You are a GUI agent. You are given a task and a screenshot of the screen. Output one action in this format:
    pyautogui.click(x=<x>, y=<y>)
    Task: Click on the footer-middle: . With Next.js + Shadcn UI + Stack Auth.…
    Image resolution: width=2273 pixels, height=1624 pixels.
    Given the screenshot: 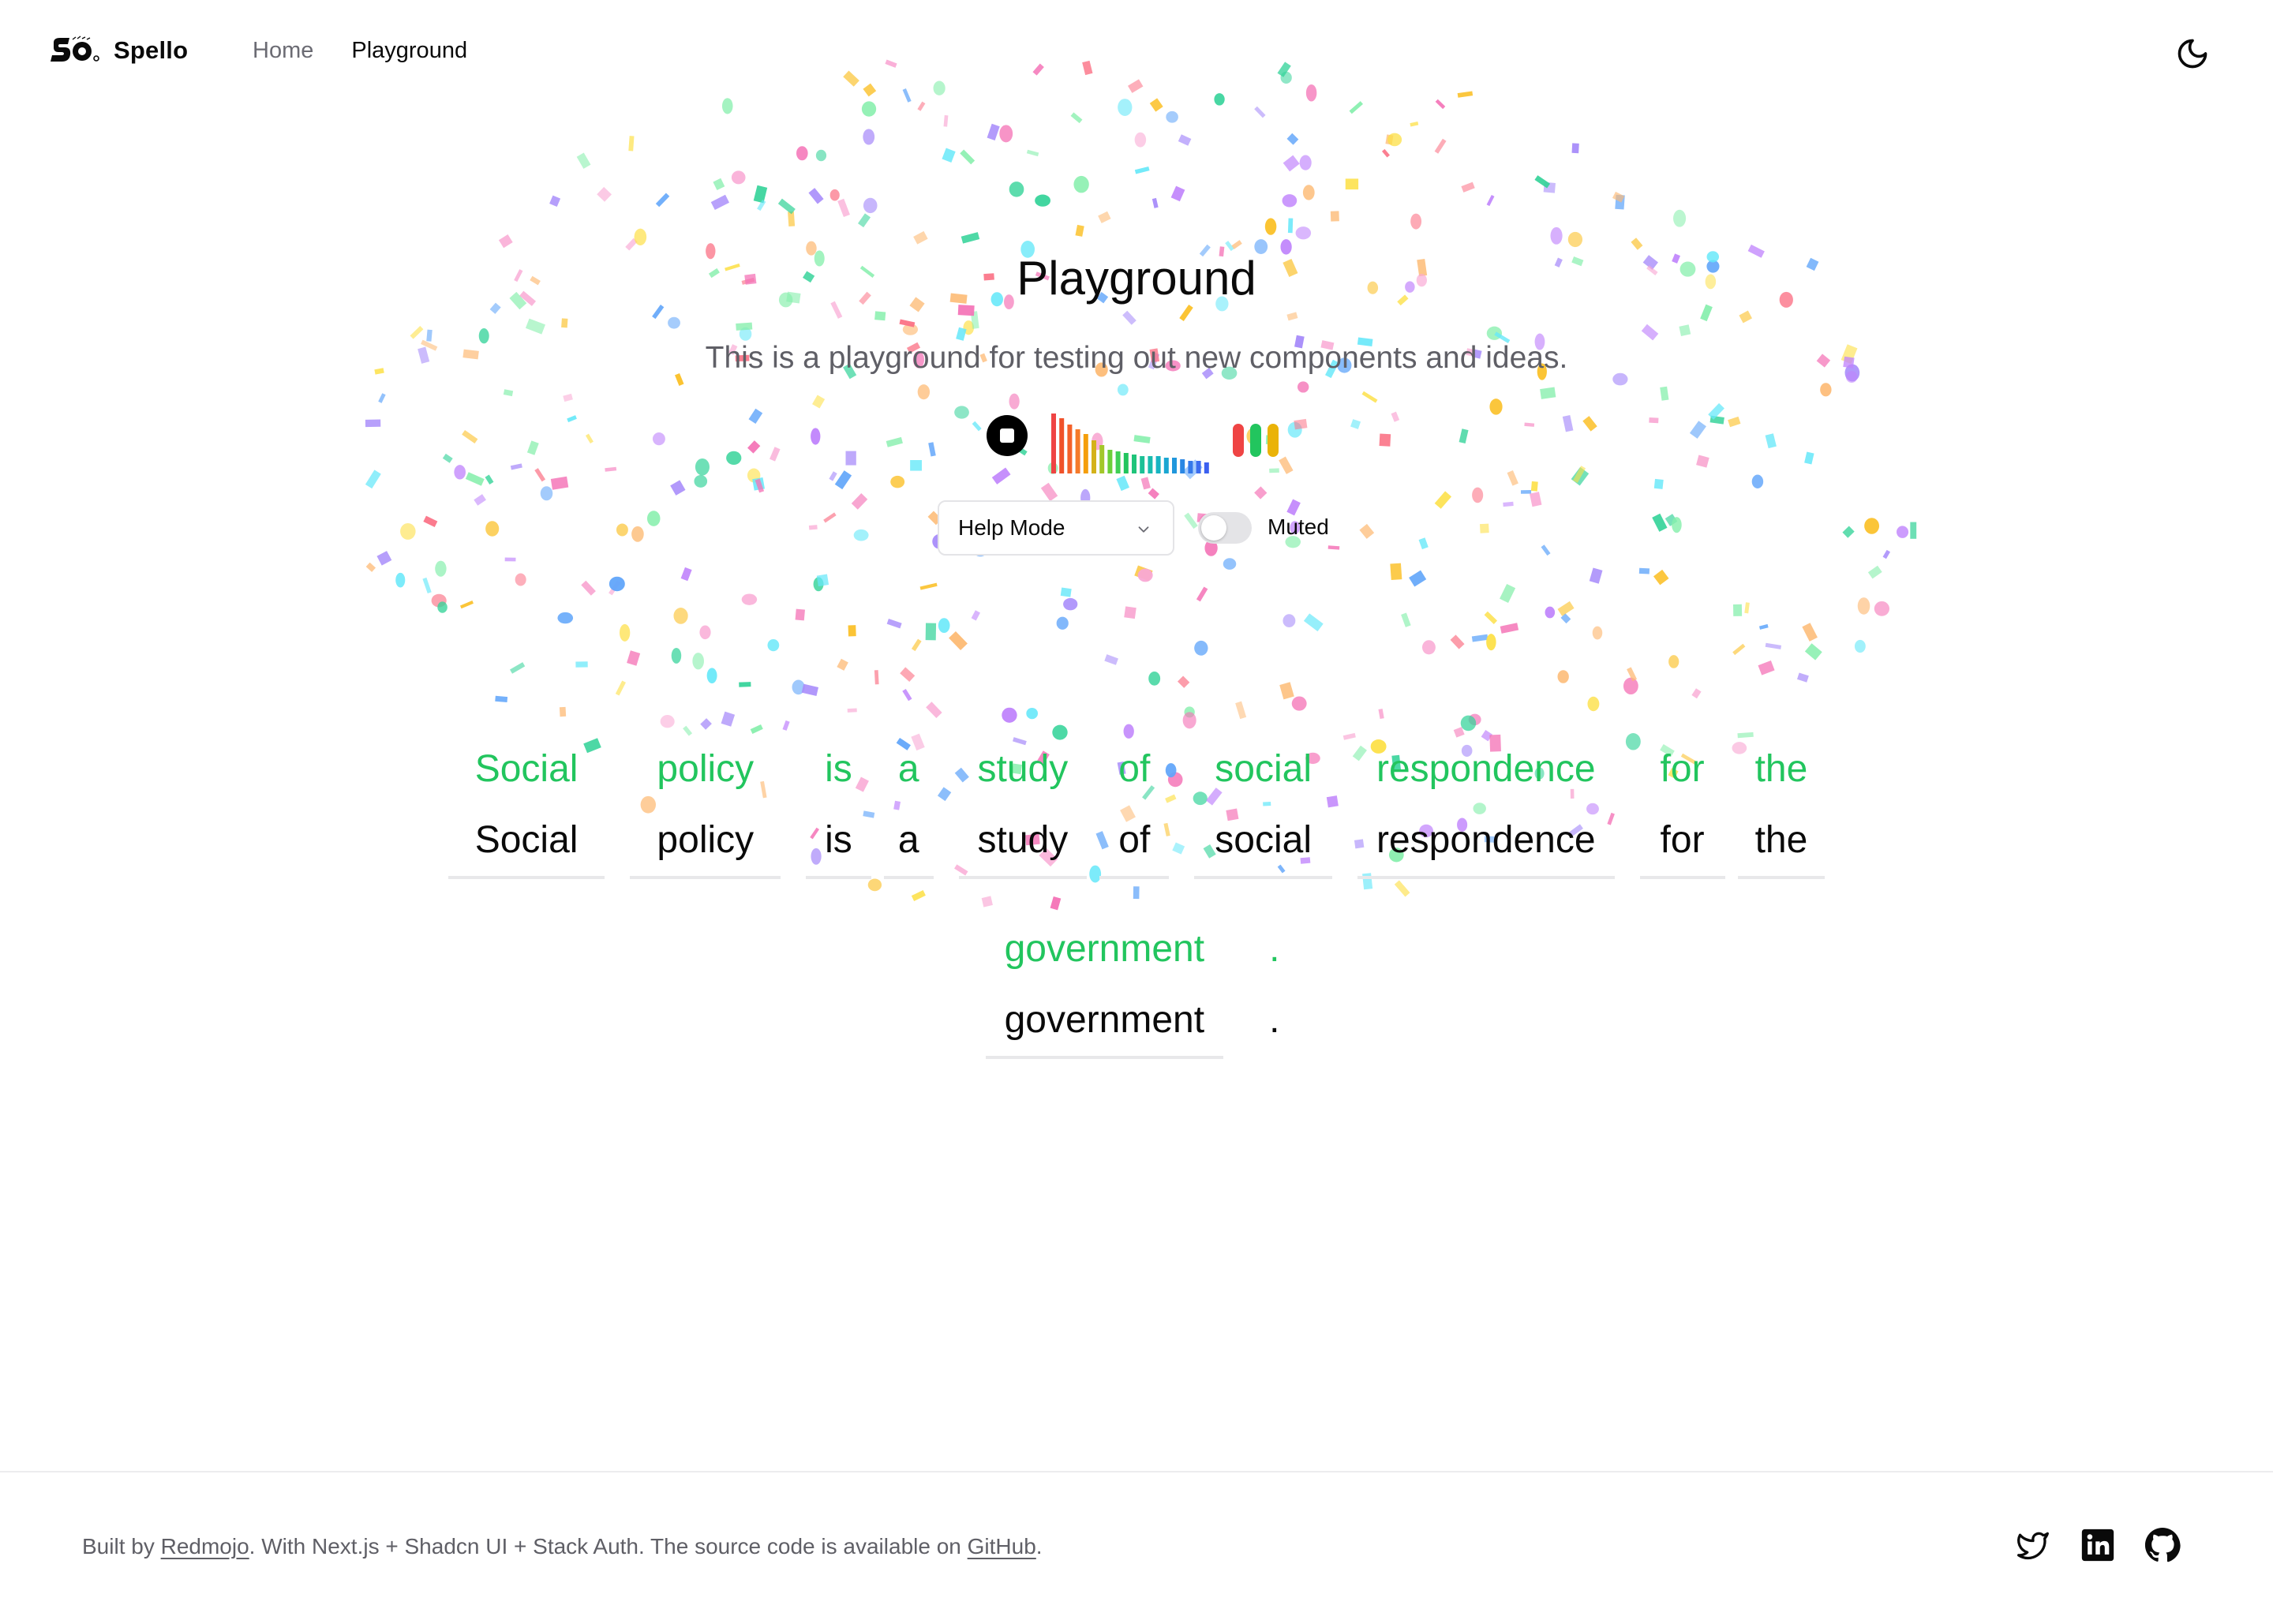 What is the action you would take?
    pyautogui.click(x=608, y=1546)
    